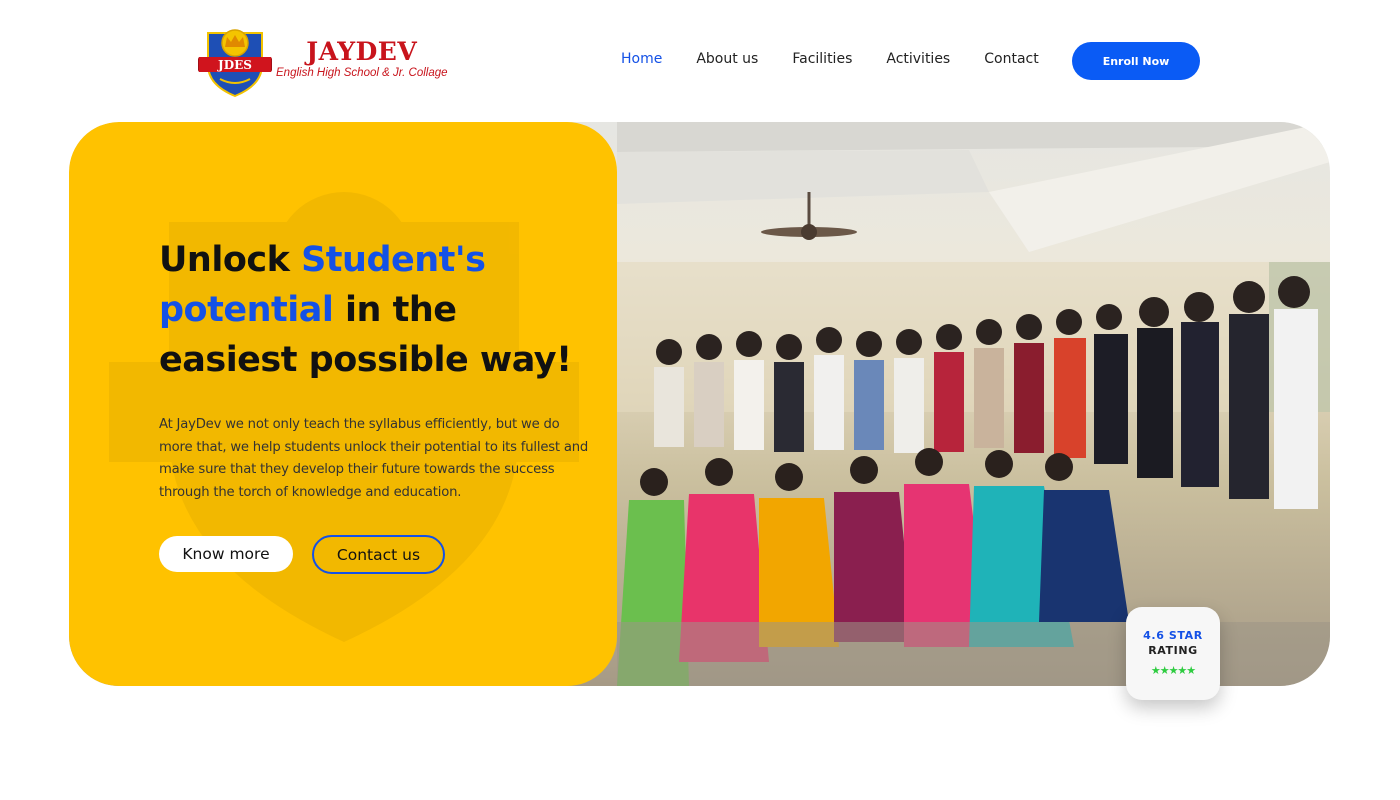  What do you see at coordinates (378, 554) in the screenshot?
I see `contact-us-button: Contact us` at bounding box center [378, 554].